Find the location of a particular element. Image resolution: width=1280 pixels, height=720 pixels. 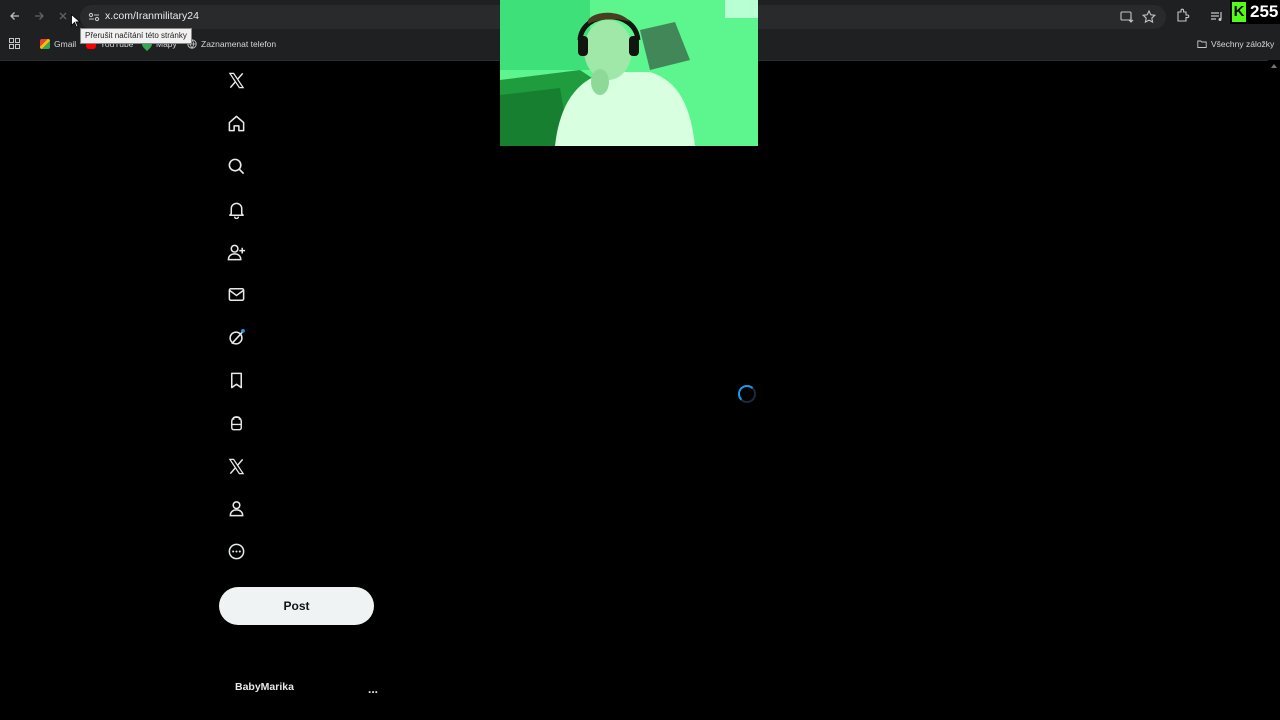

bookmark-gmail: Gmail is located at coordinates (58, 44).